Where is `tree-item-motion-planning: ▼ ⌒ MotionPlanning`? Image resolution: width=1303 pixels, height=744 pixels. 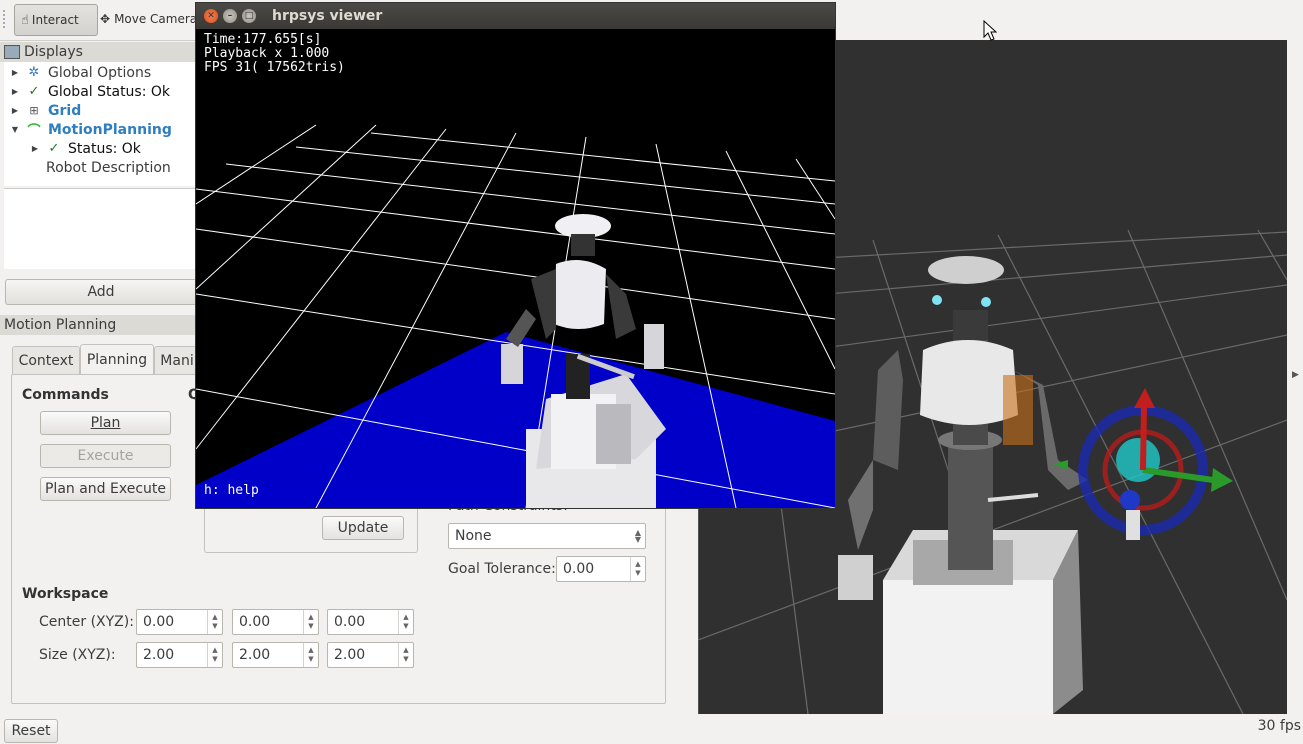
tree-item-motion-planning: ▼ ⌒ MotionPlanning is located at coordinates (91, 130).